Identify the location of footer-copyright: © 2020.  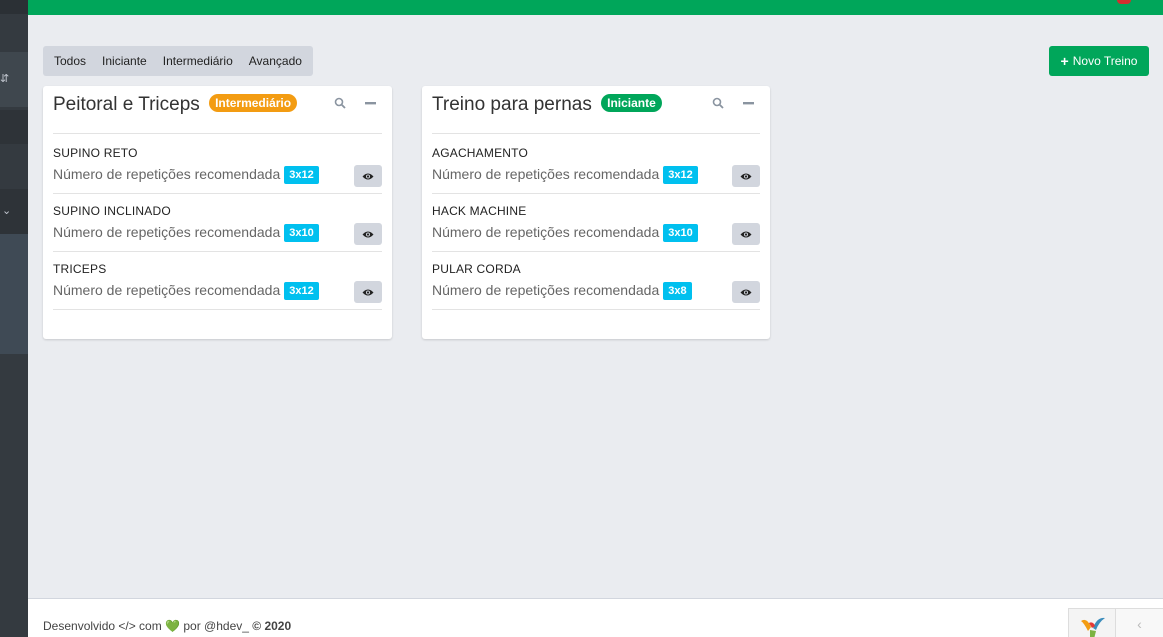
(272, 626).